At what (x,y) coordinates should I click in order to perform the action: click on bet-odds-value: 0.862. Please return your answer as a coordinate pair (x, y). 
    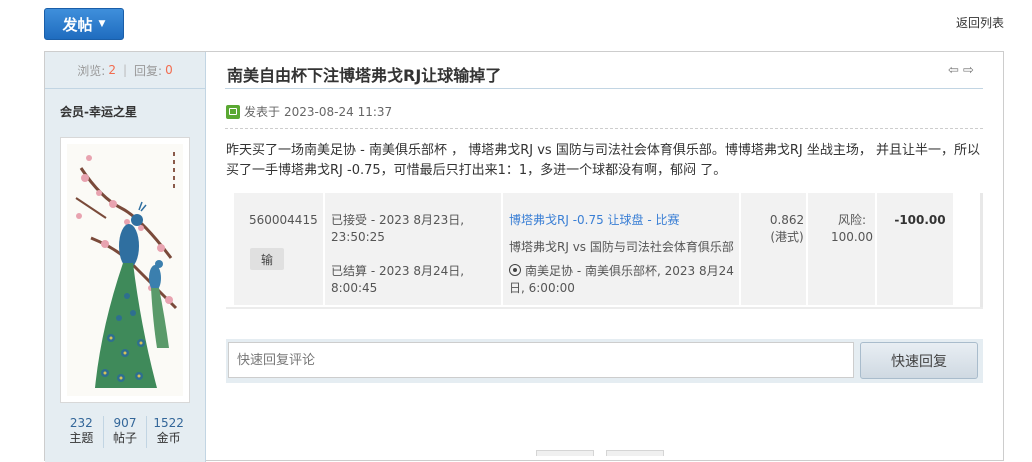
    Looking at the image, I should click on (787, 220).